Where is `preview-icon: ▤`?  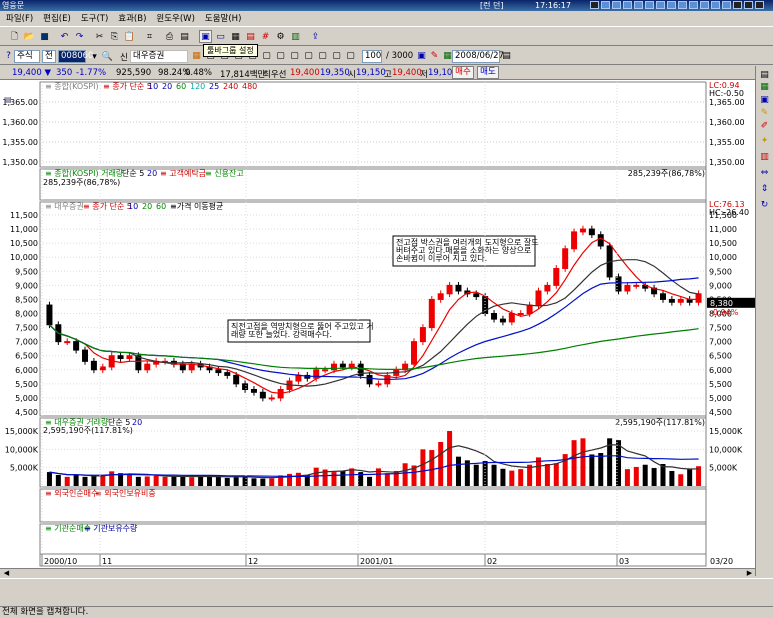
preview-icon: ▤ is located at coordinates (184, 36).